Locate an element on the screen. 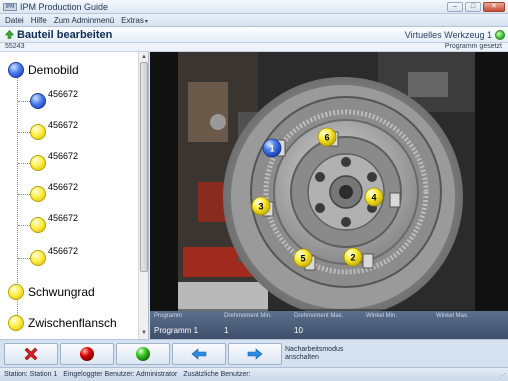 This screenshot has width=508, height=381. table-cell: 10 is located at coordinates (298, 330).